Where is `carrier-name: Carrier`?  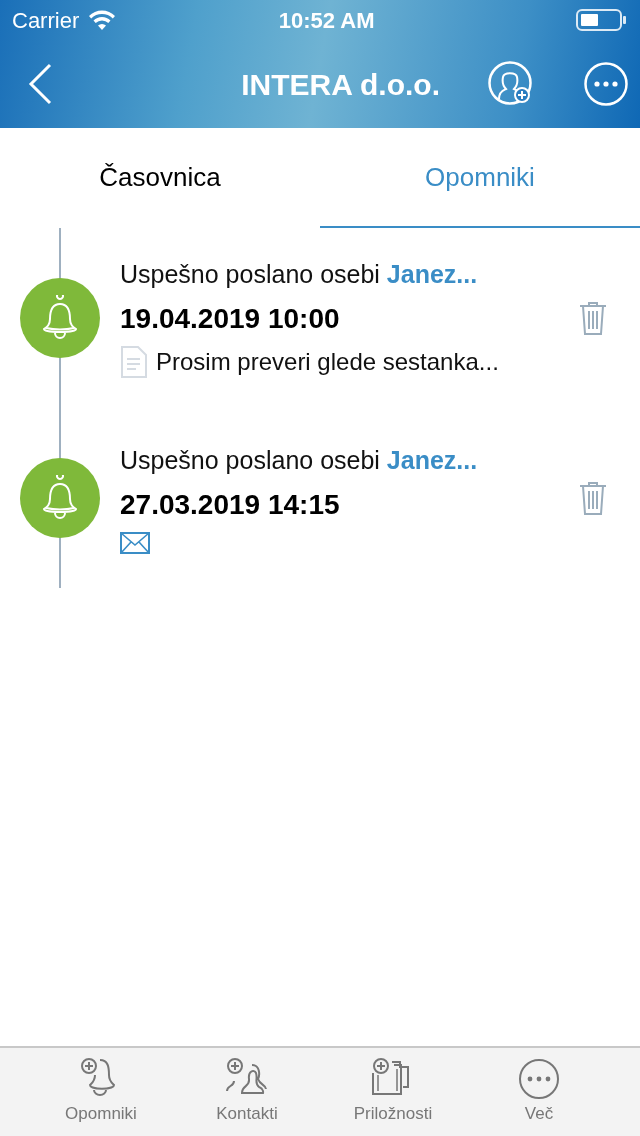
carrier-name: Carrier is located at coordinates (46, 20).